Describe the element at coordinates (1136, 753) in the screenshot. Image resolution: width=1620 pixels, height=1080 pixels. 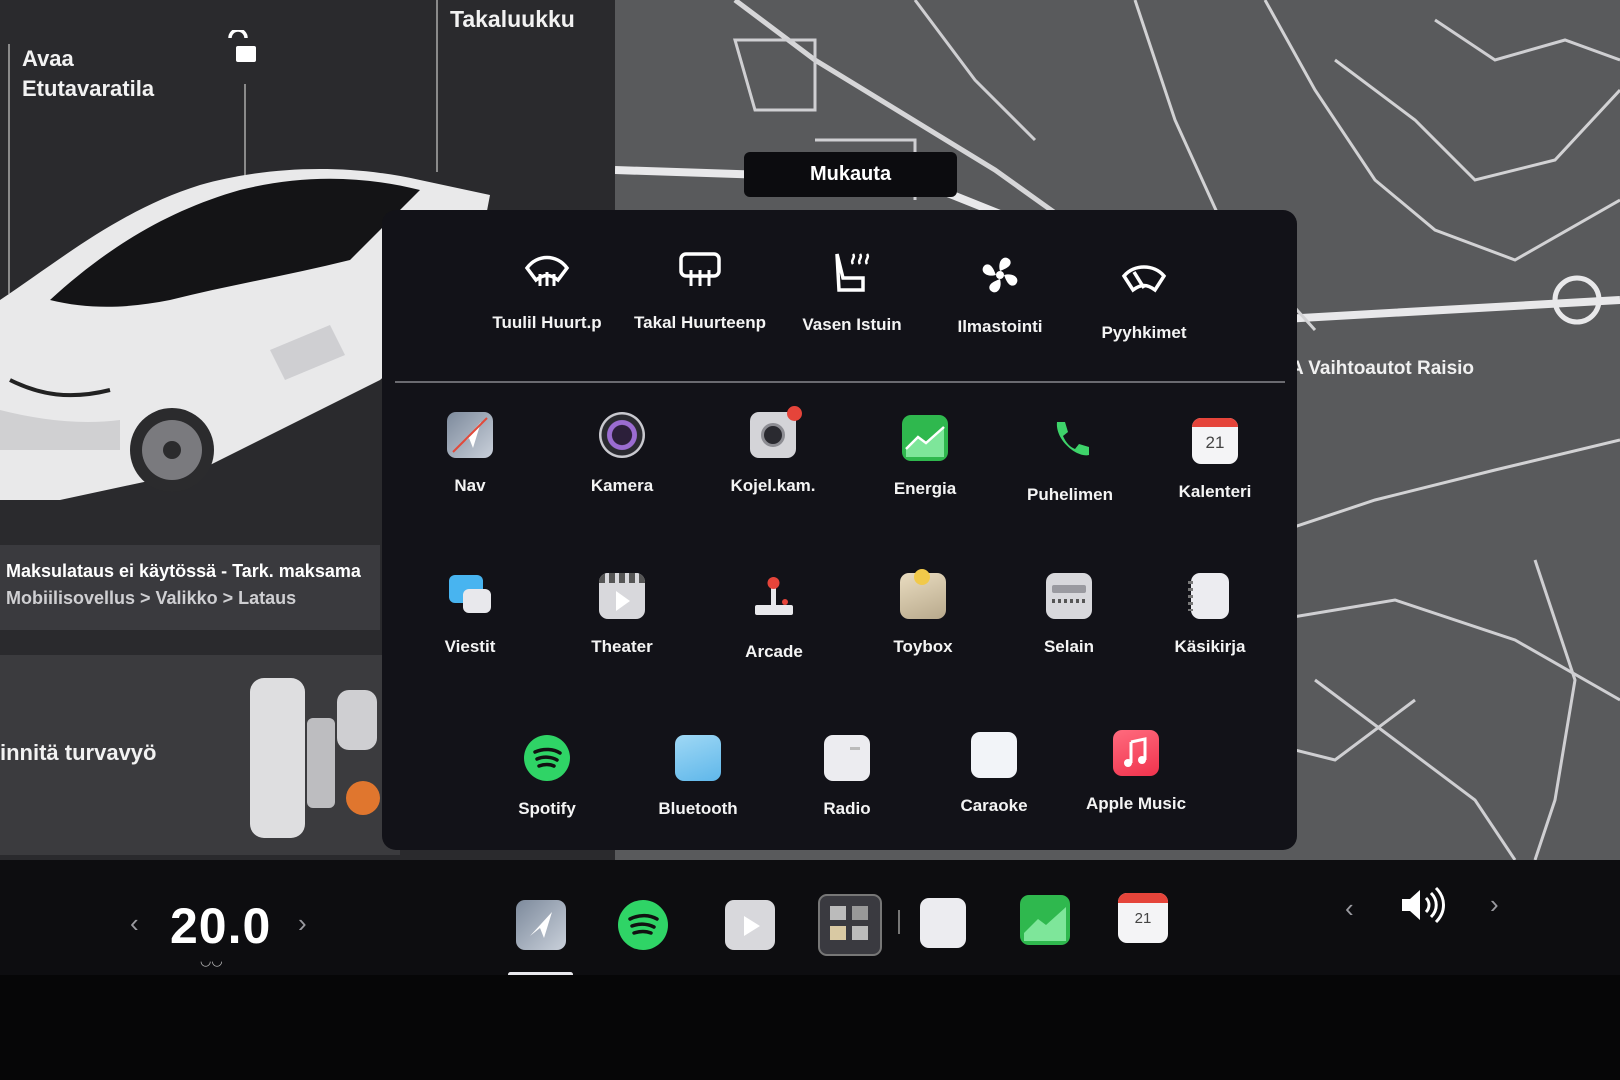
I see `music-icon` at that location.